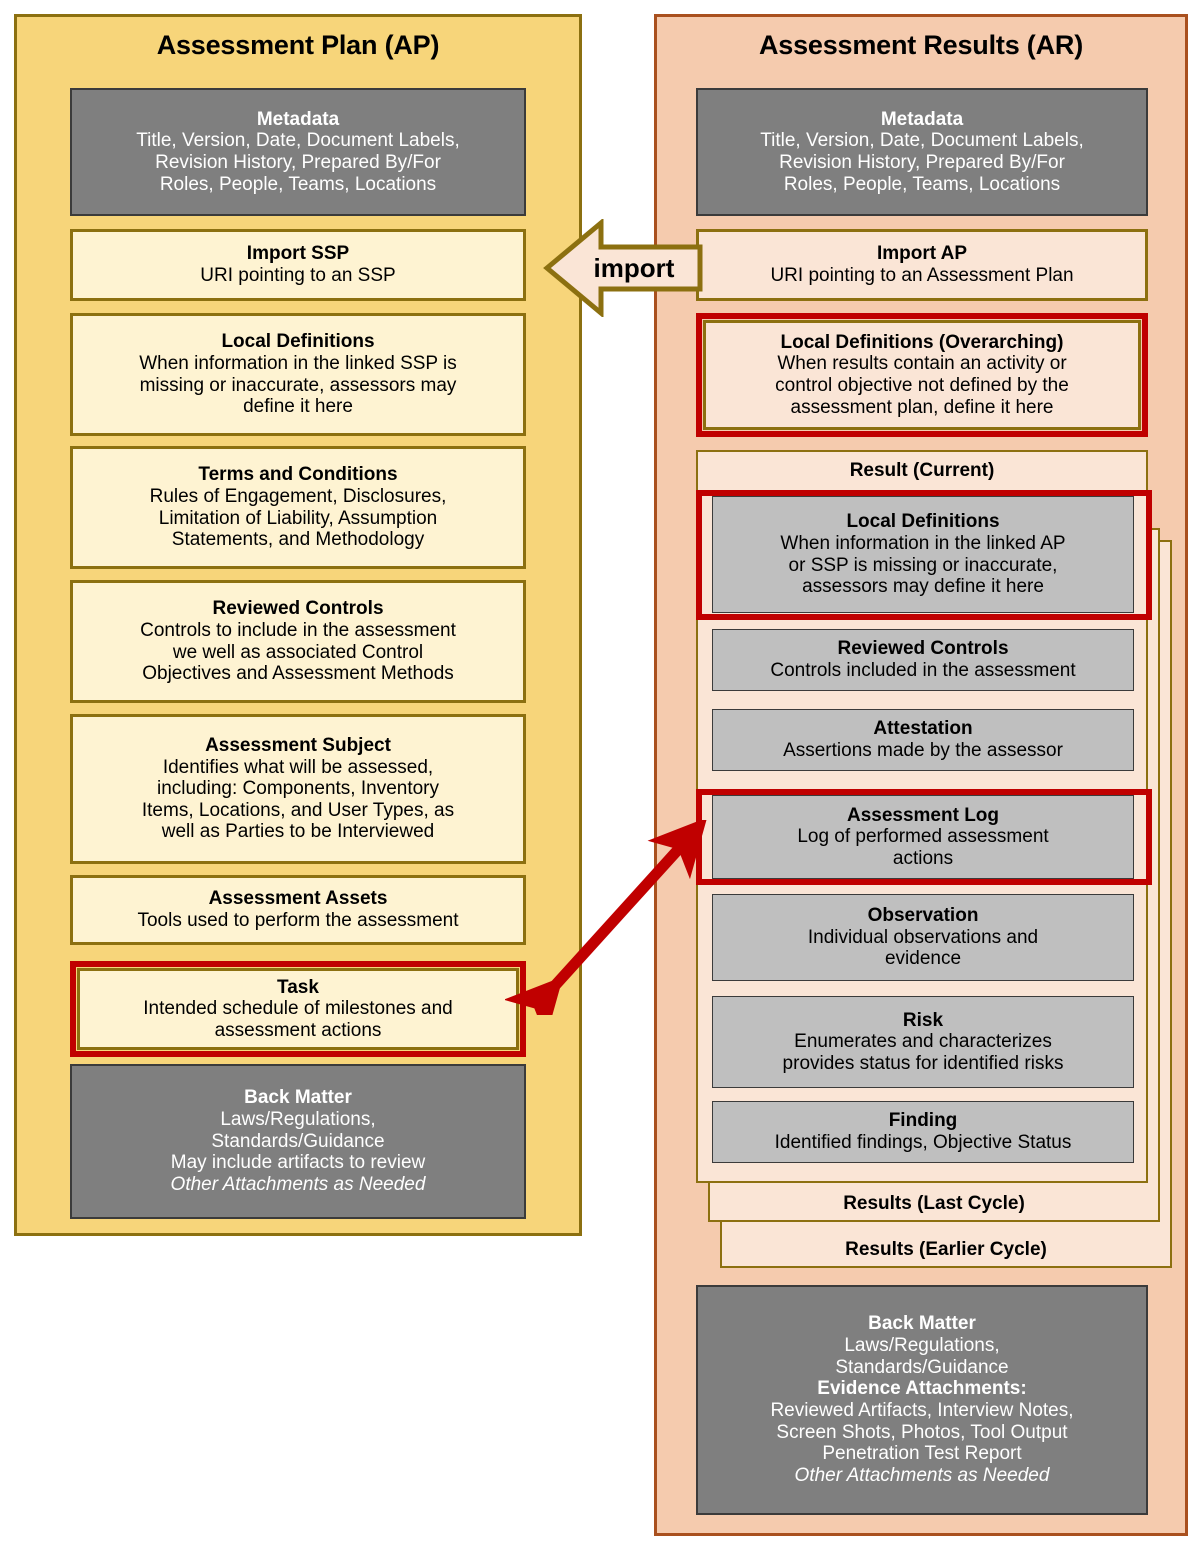 This screenshot has width=1201, height=1550. What do you see at coordinates (923, 729) in the screenshot?
I see `ar-attestation-title: Attestation` at bounding box center [923, 729].